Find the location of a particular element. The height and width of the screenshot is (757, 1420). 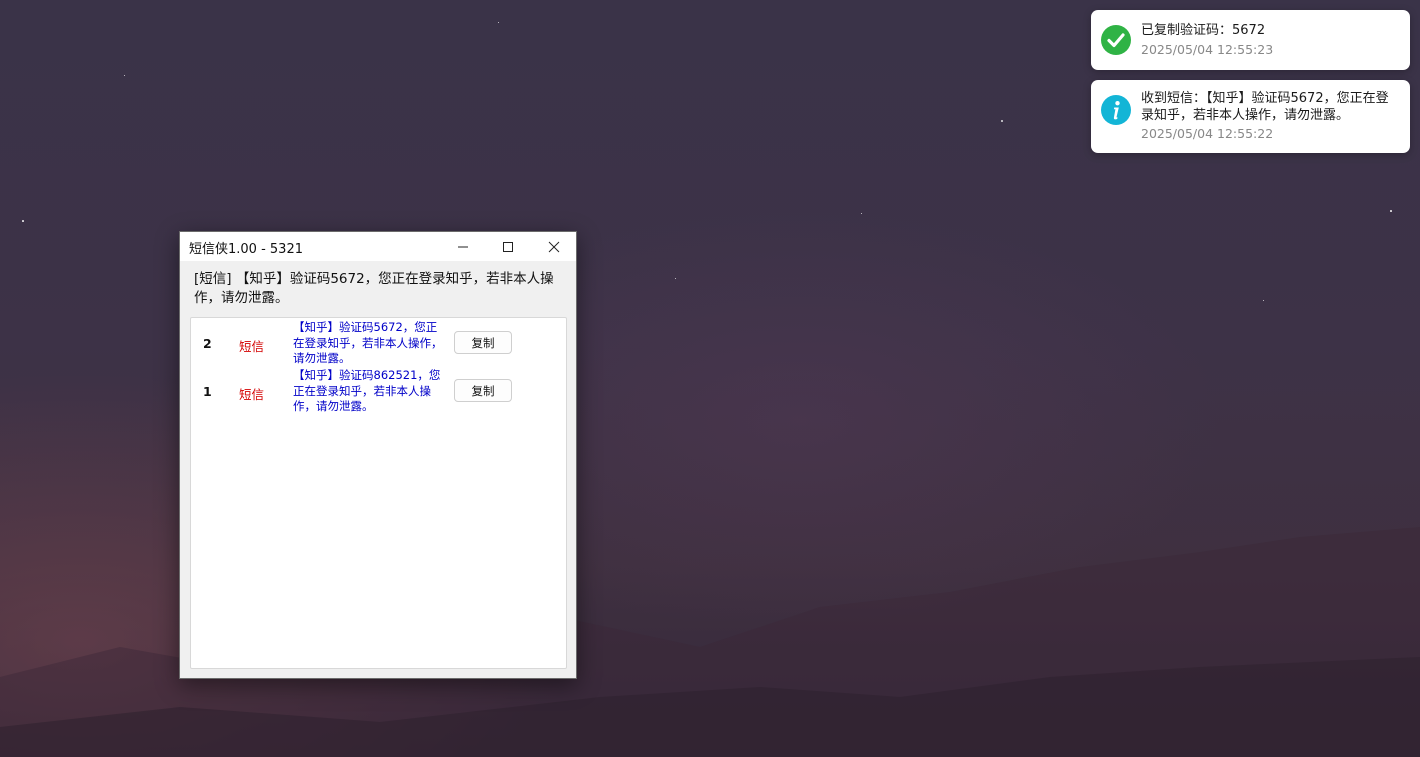

close-button is located at coordinates (554, 246).